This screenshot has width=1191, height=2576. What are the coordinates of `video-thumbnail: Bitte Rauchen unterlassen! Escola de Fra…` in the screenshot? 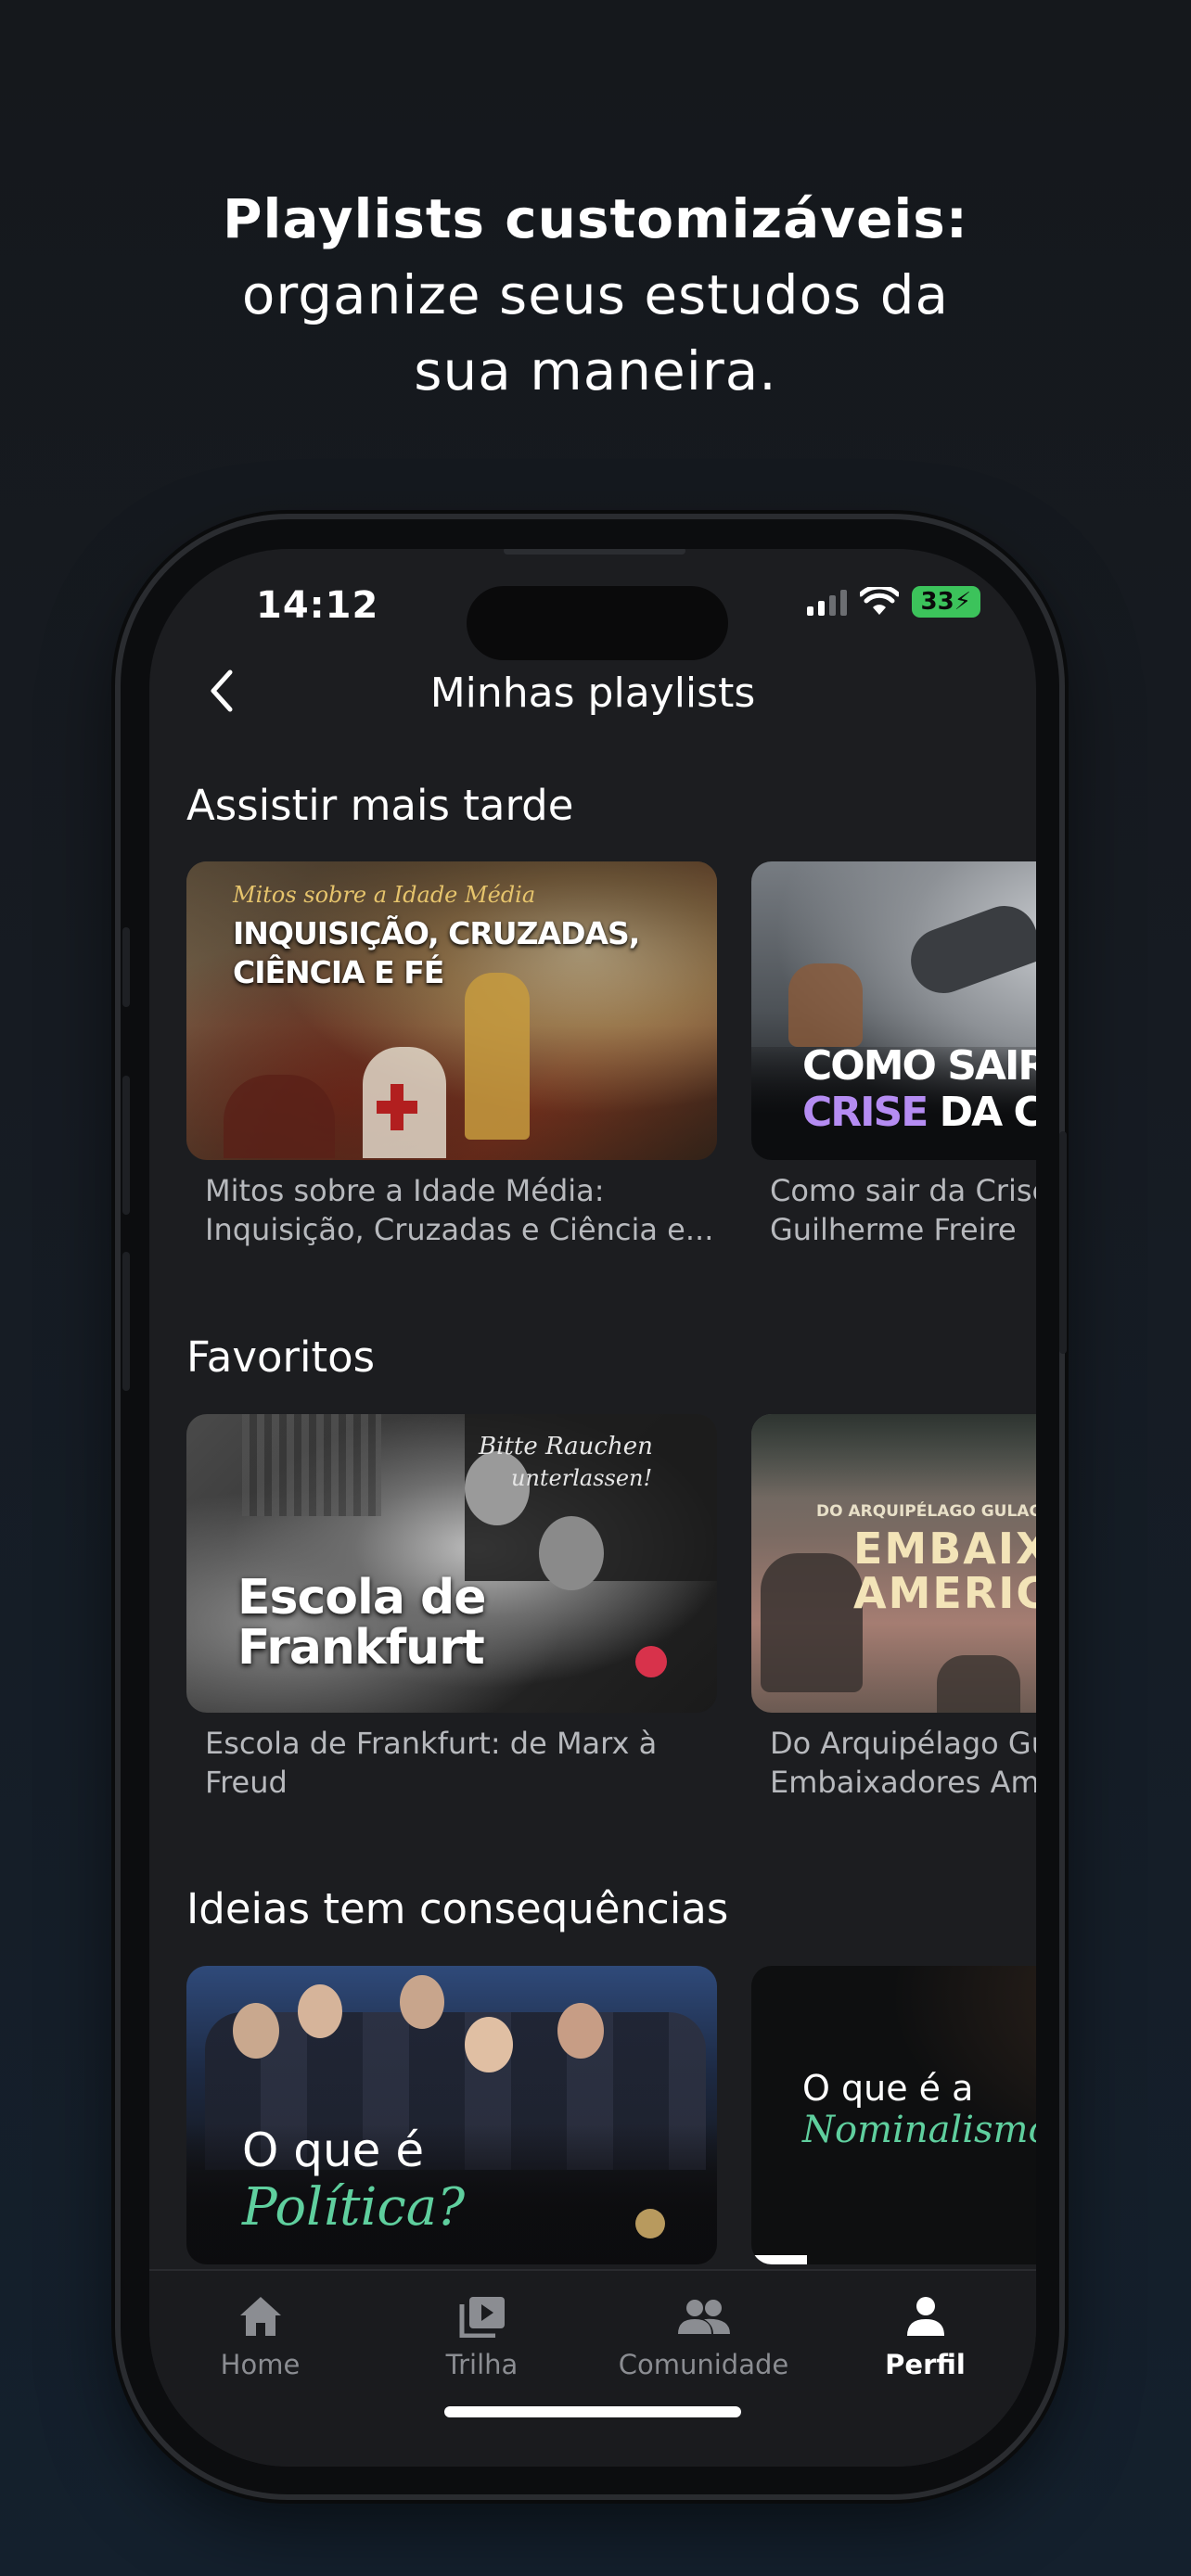 It's located at (451, 1564).